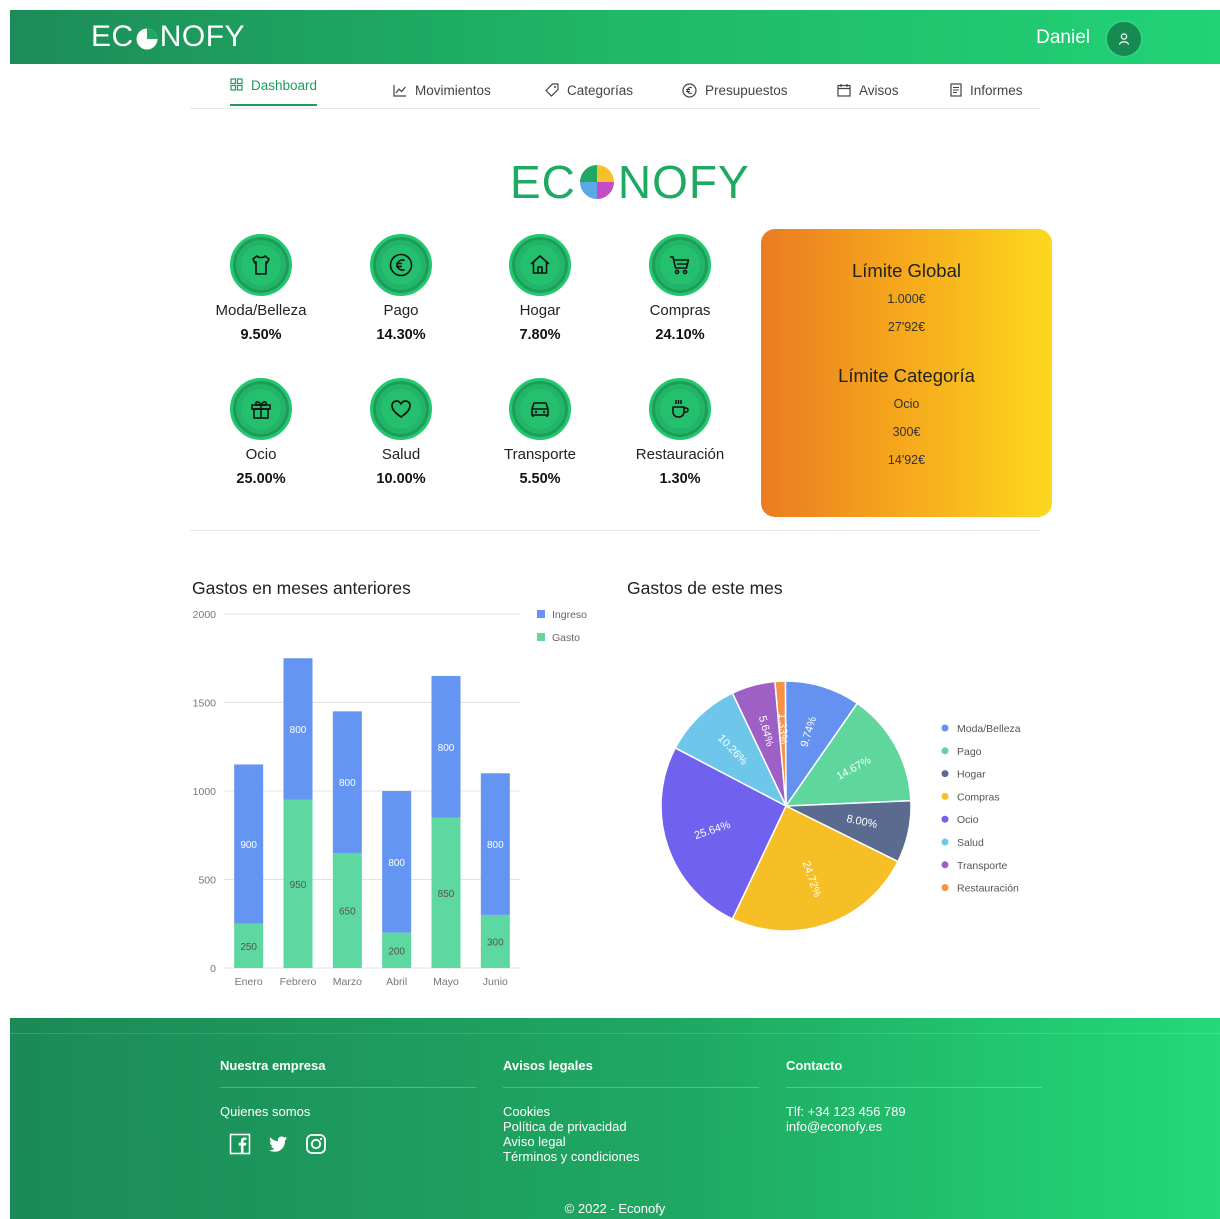 Image resolution: width=1220 pixels, height=1219 pixels. I want to click on footer-link-cookies: Cookies, so click(631, 1111).